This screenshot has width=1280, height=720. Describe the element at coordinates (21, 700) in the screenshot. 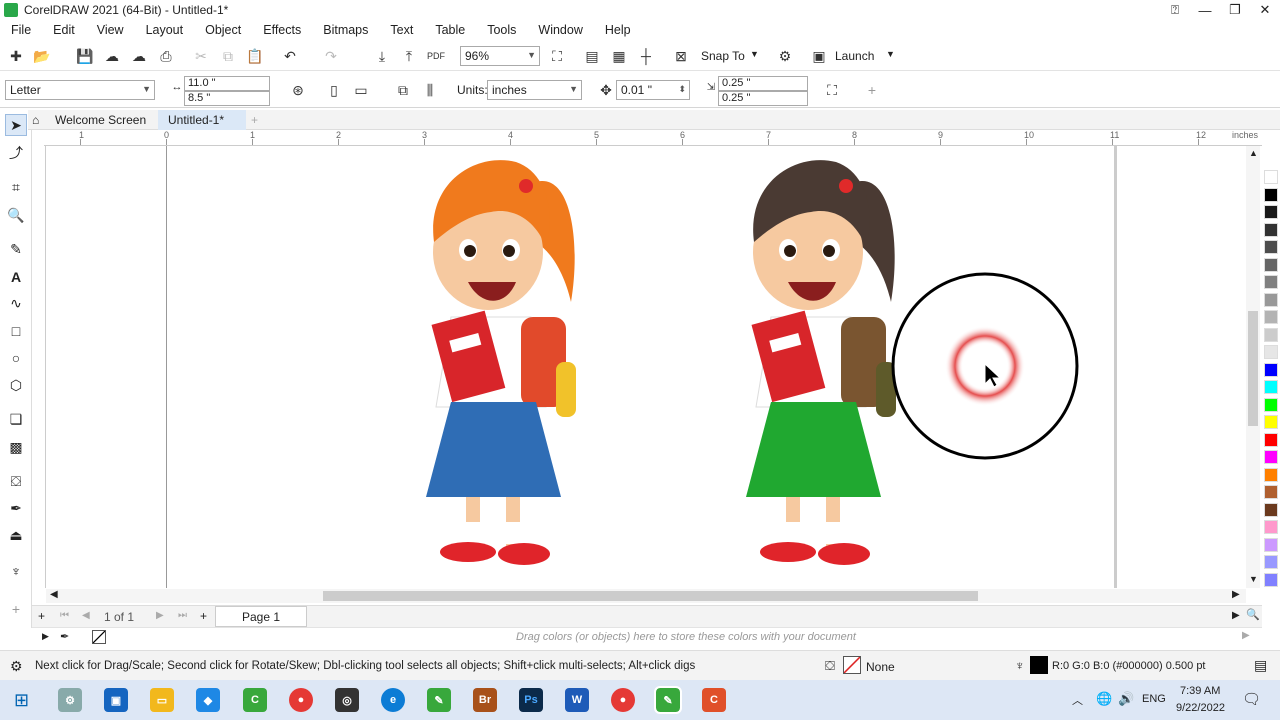

I see `windows-start-icon: ⊞` at that location.